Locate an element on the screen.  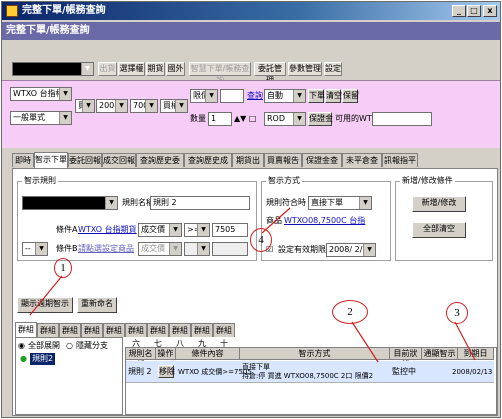
group-tab-6: 群組六 is located at coordinates (136, 335).